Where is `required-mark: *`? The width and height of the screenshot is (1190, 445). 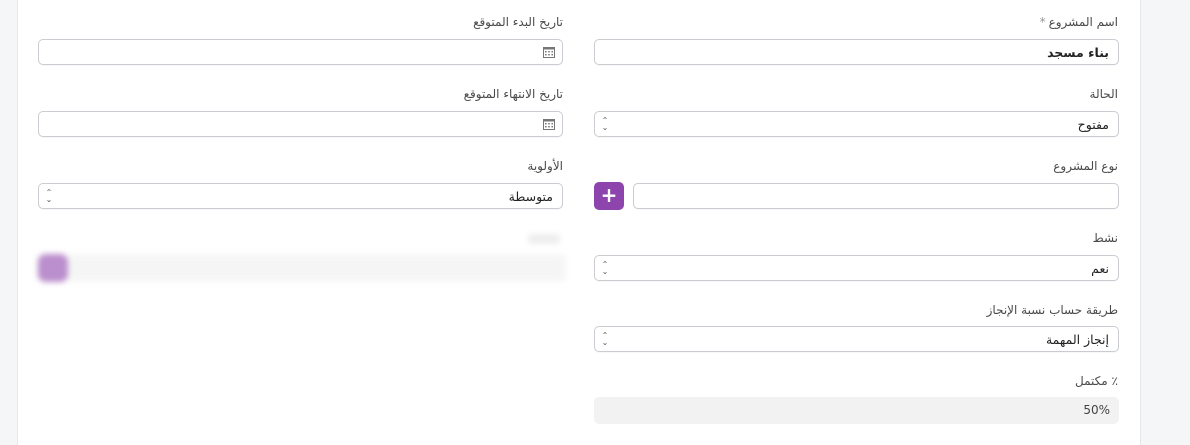
required-mark: * is located at coordinates (1042, 22).